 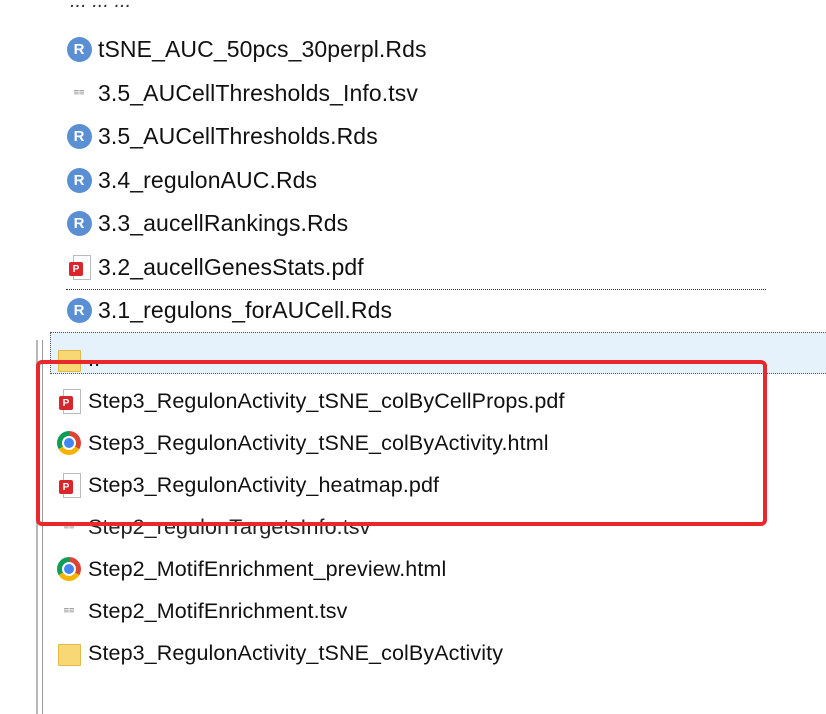 What do you see at coordinates (258, 92) in the screenshot?
I see `file-name: 3.5_AUCellThresholds_Info.tsv` at bounding box center [258, 92].